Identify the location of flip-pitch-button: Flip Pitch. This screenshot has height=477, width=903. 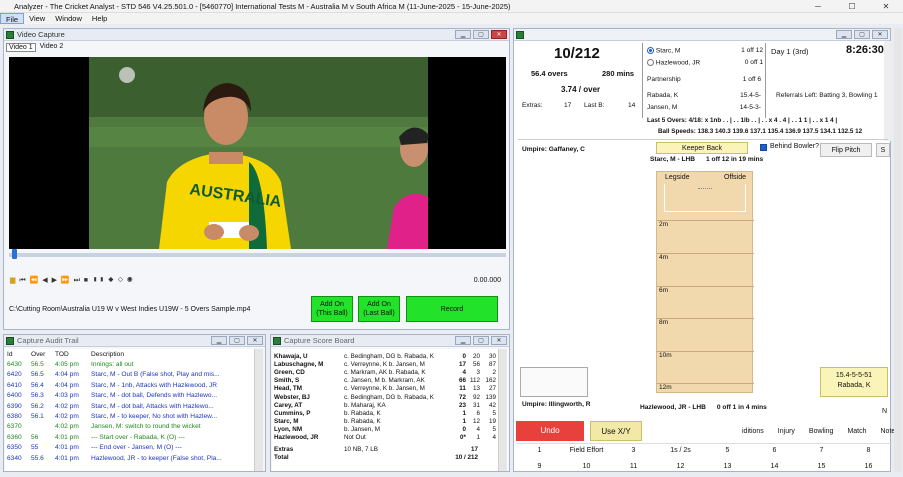
(846, 150).